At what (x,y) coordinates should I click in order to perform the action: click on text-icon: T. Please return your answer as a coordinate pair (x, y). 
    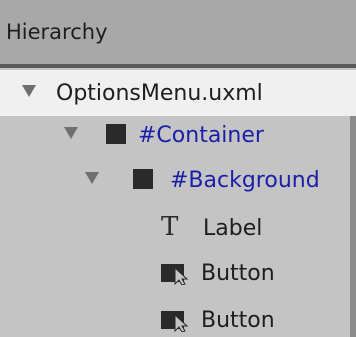
    Looking at the image, I should click on (170, 227).